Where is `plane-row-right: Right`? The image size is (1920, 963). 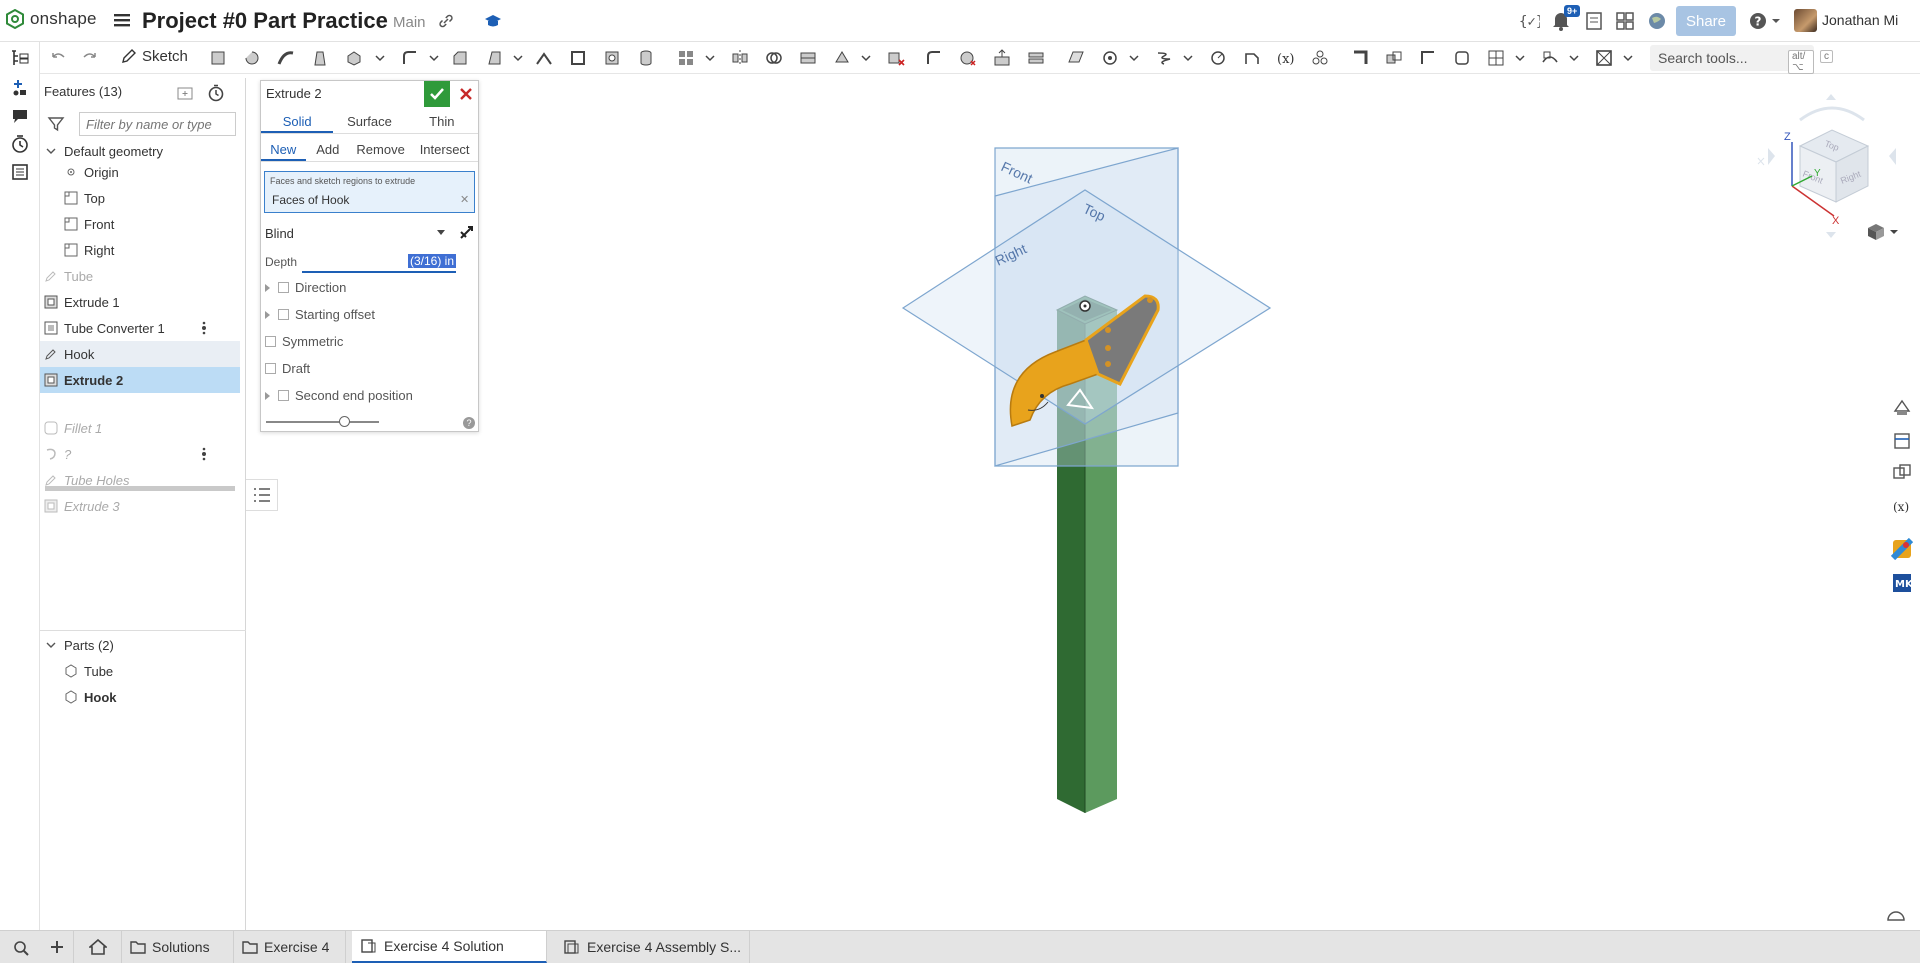 plane-row-right: Right is located at coordinates (164, 250).